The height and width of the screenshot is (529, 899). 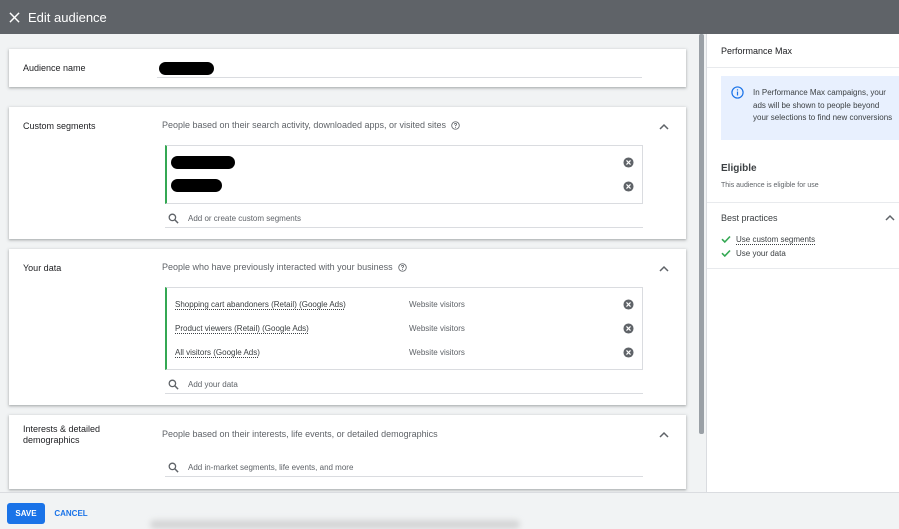 What do you see at coordinates (701, 234) in the screenshot?
I see `main-scrollbar` at bounding box center [701, 234].